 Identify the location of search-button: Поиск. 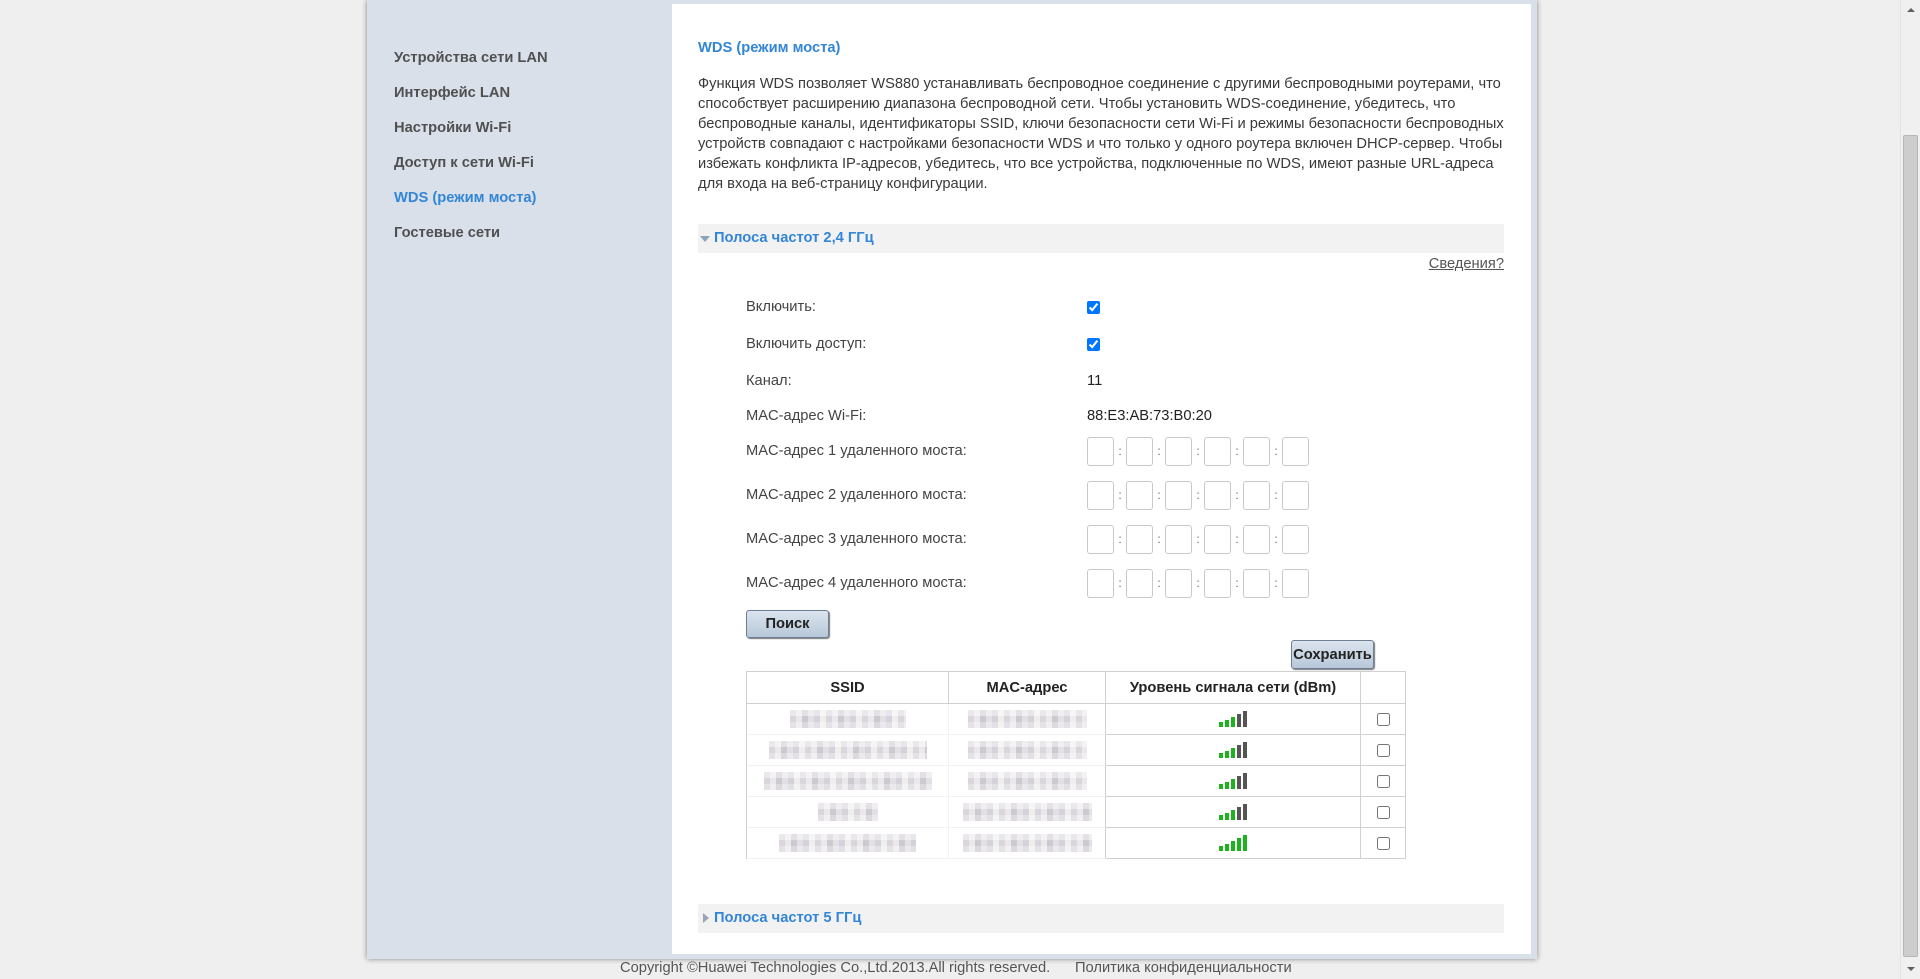
(787, 624).